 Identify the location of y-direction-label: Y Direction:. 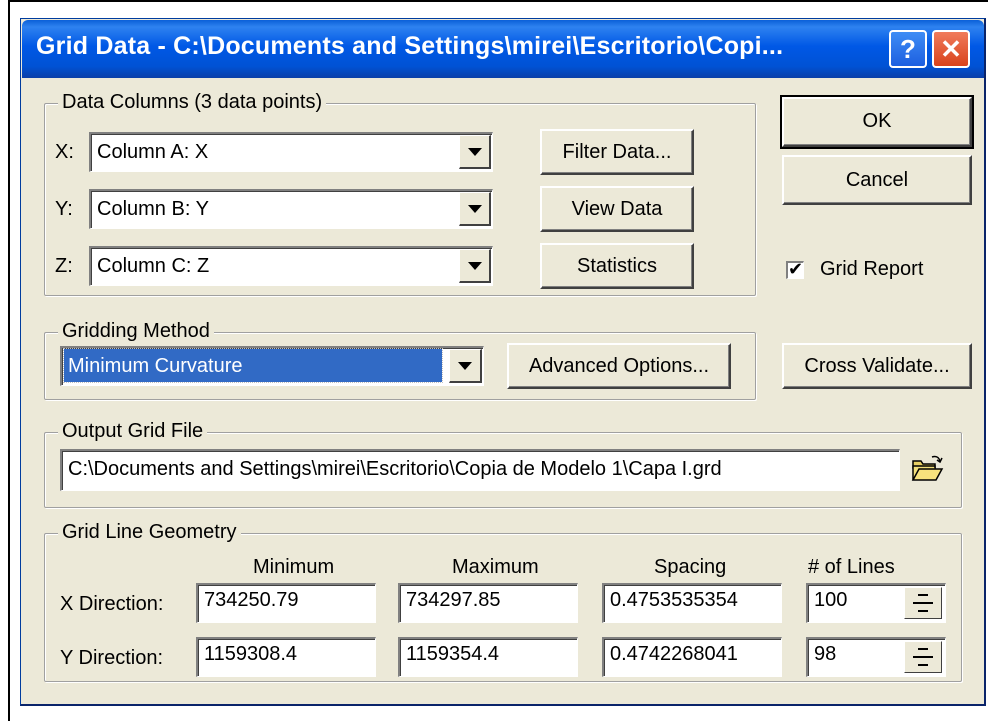
(112, 658).